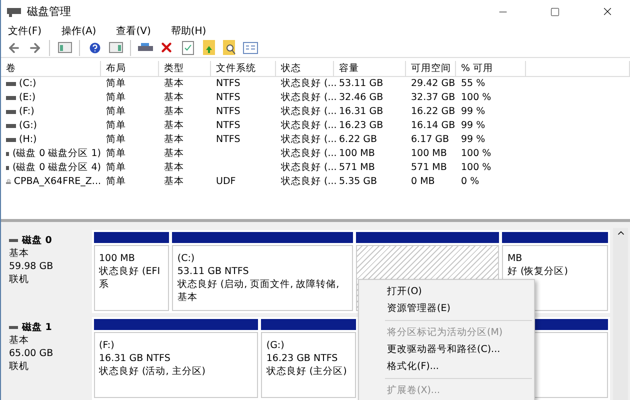 This screenshot has height=400, width=630. I want to click on table-cell-text: 53.11 GB, so click(361, 83).